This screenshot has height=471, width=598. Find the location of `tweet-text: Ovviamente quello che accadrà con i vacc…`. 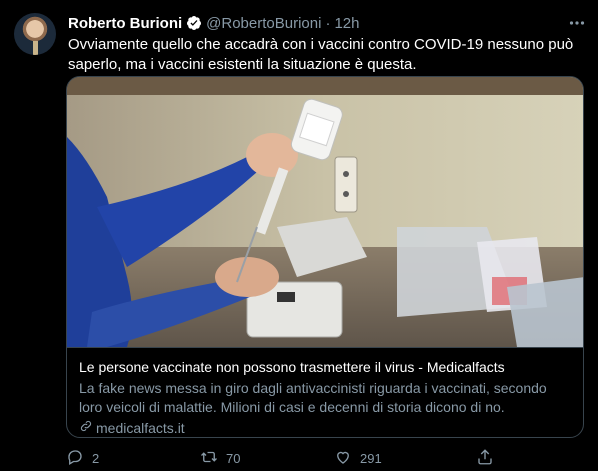

tweet-text: Ovviamente quello che accadrà con i vacc… is located at coordinates (321, 54).